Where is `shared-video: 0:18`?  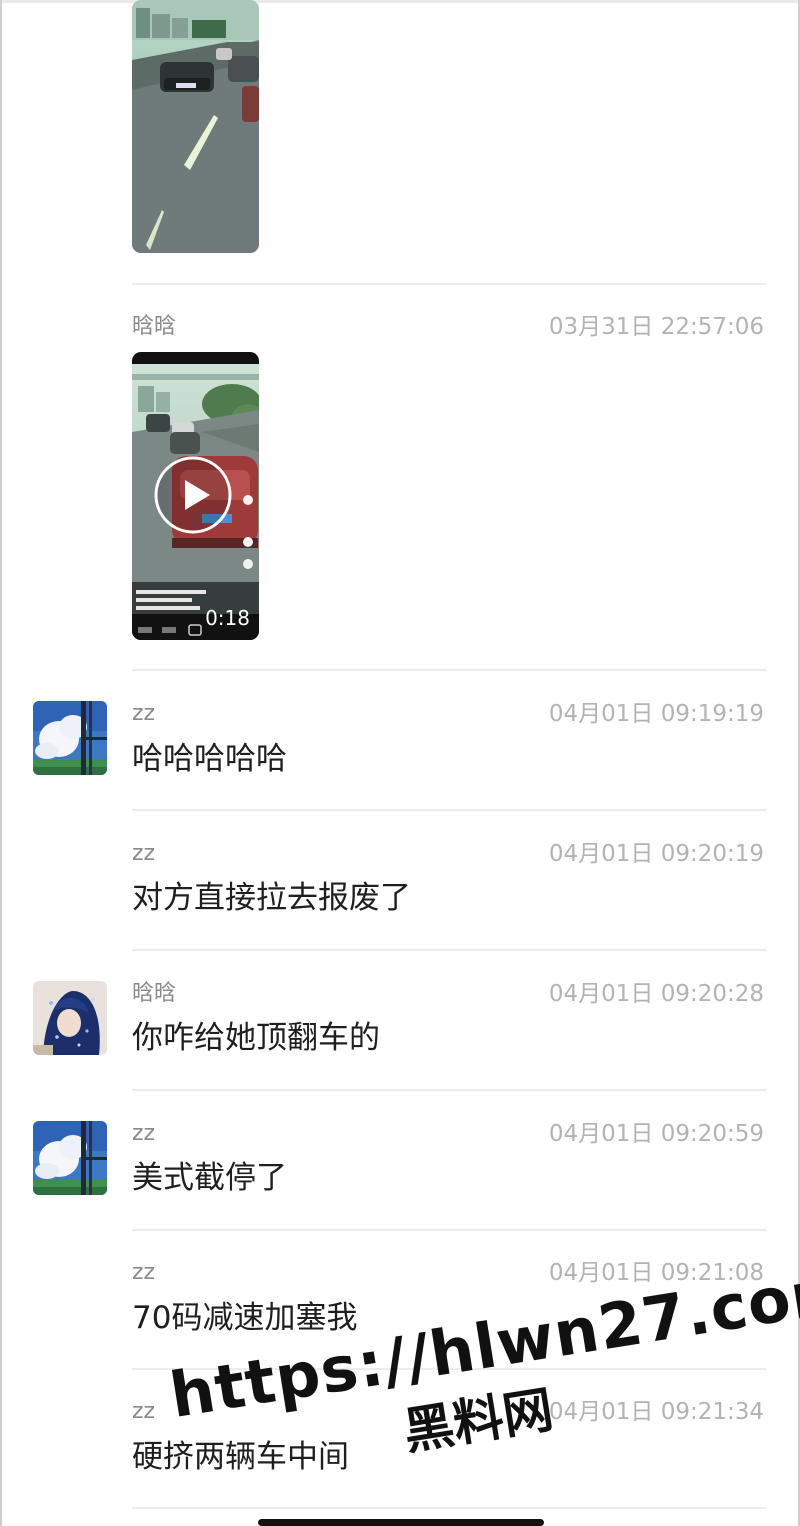 shared-video: 0:18 is located at coordinates (195, 496).